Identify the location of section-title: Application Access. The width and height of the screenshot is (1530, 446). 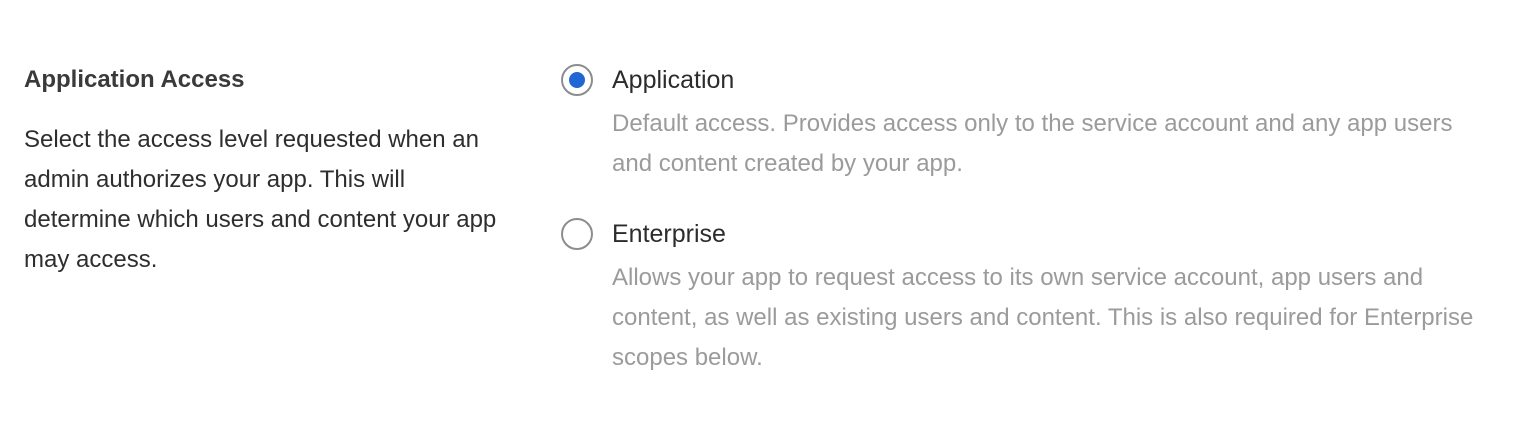
(134, 79).